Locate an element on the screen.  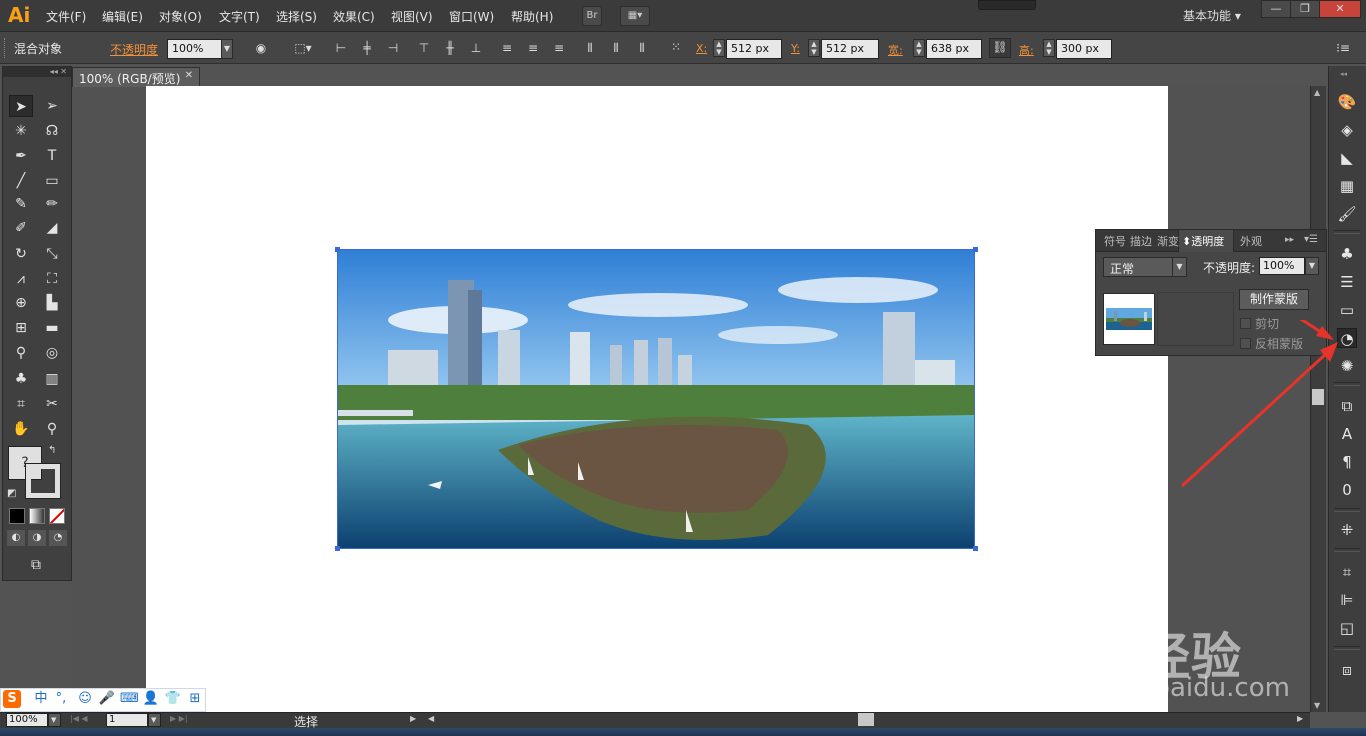
perspective-grid-tool-icon: ▙ is located at coordinates (52, 303).